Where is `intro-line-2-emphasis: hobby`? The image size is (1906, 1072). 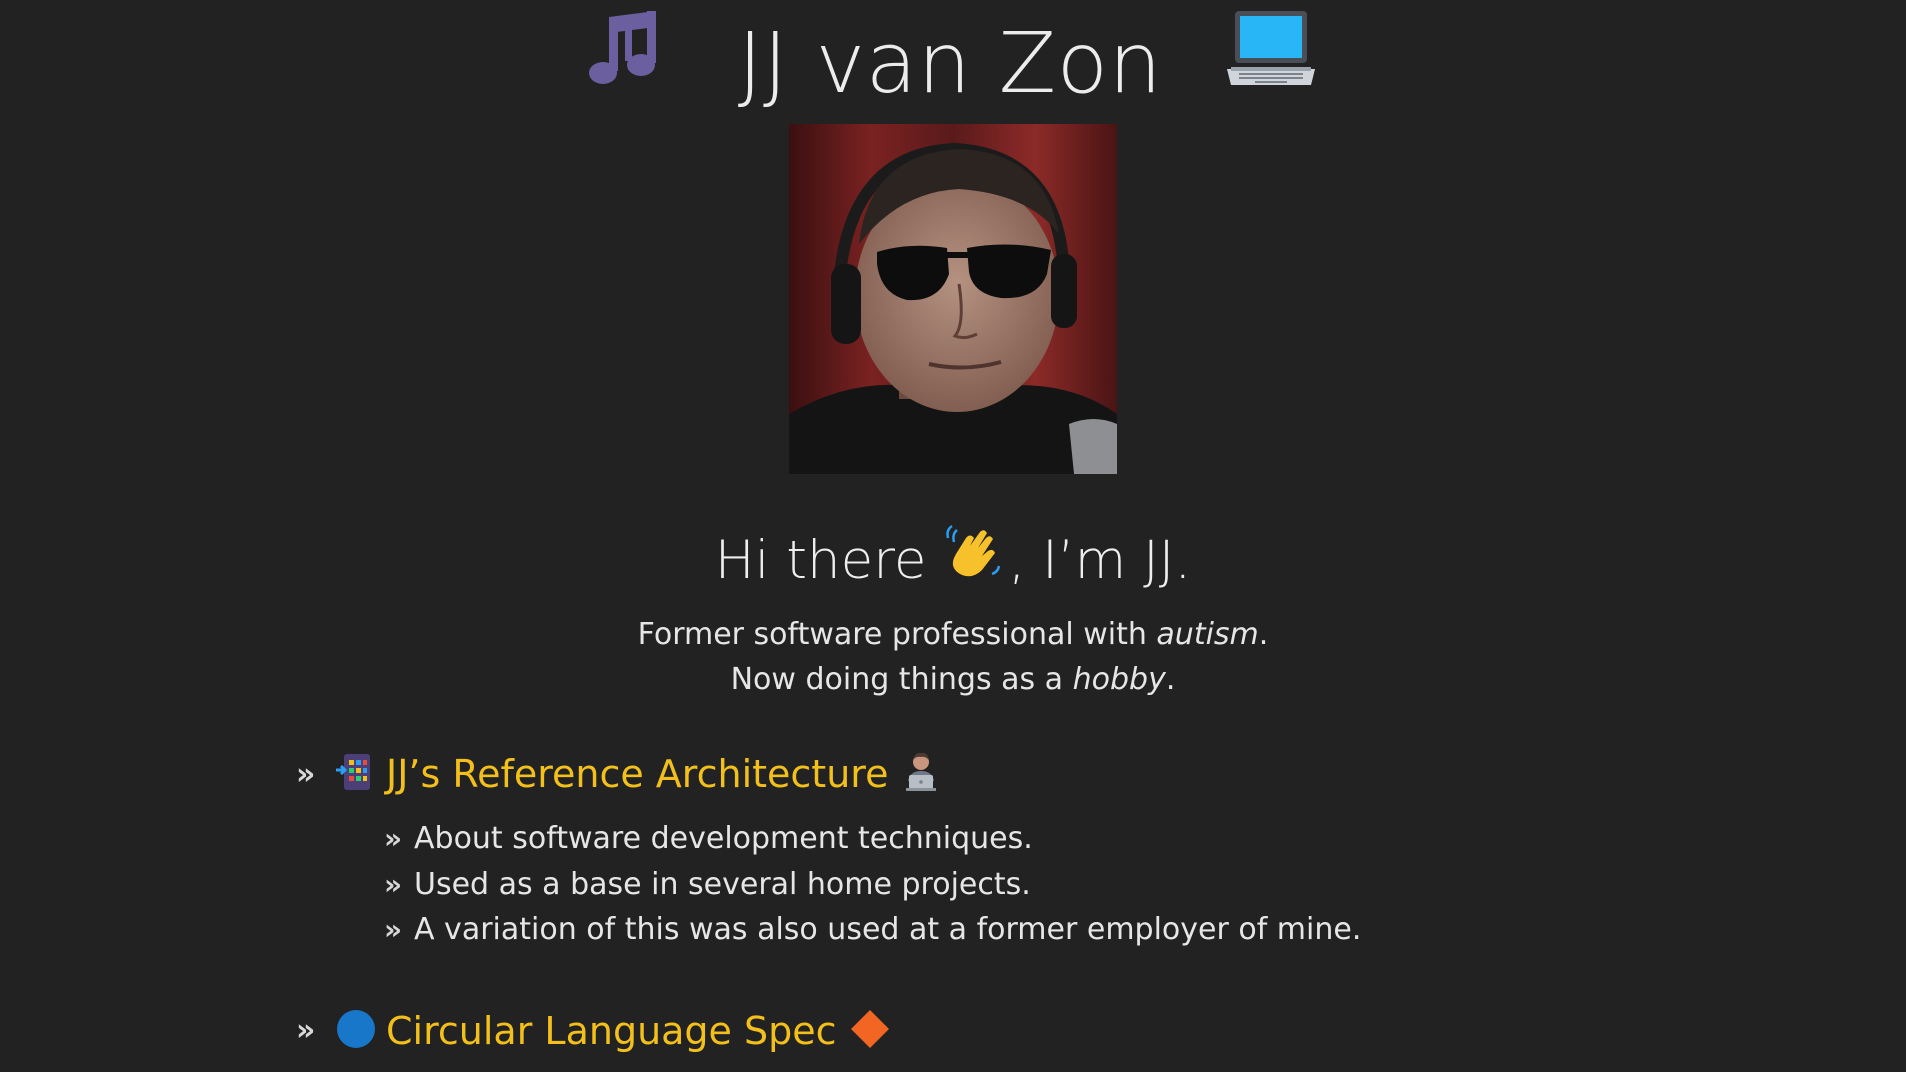 intro-line-2-emphasis: hobby is located at coordinates (1119, 679).